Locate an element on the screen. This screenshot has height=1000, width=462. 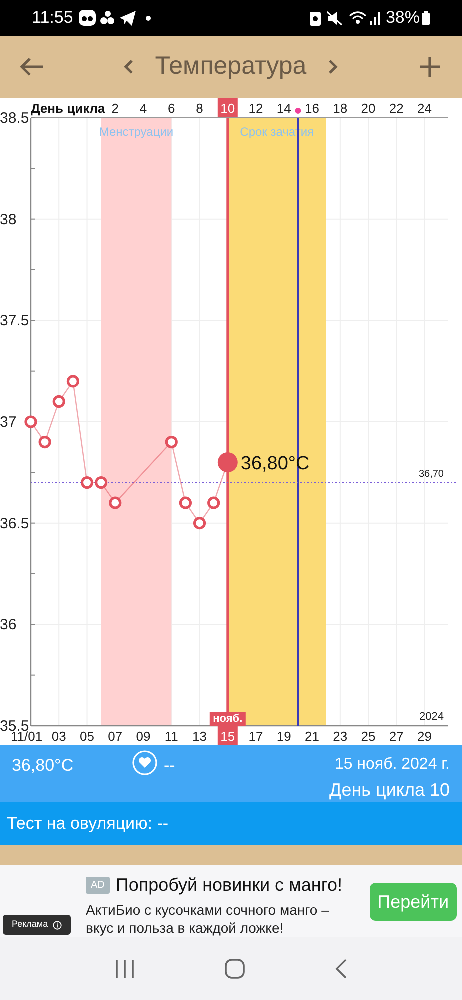
axis-label: 27 is located at coordinates (396, 736).